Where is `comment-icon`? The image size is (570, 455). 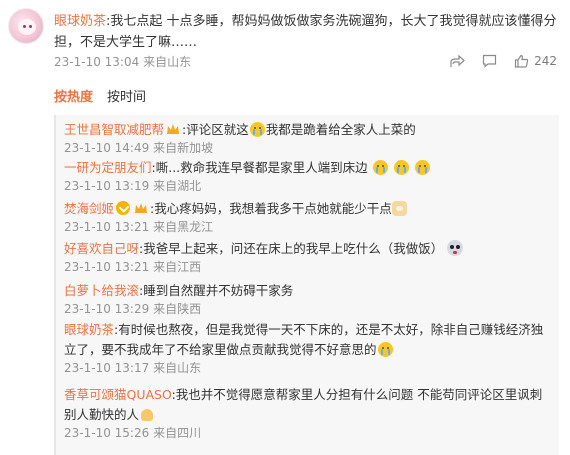 comment-icon is located at coordinates (489, 61).